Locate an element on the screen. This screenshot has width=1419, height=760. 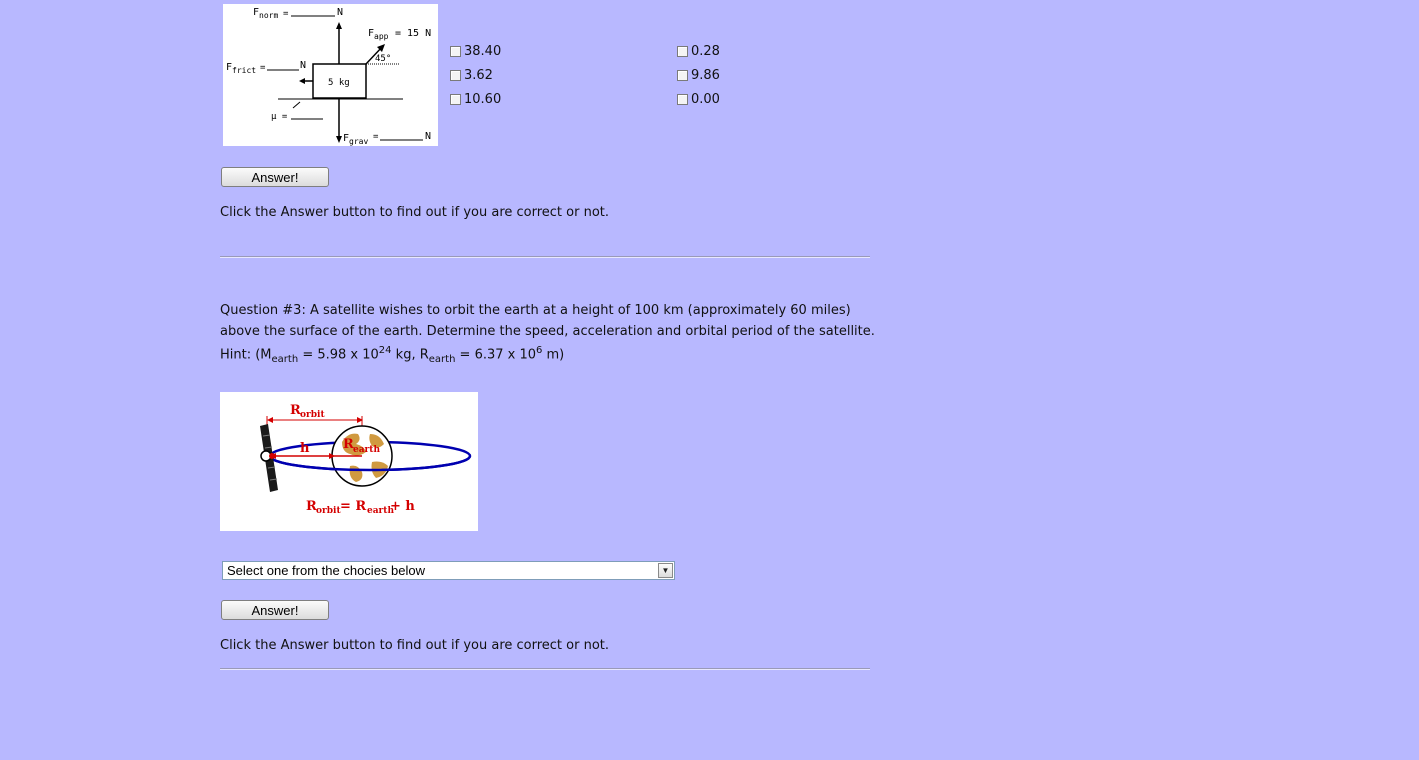
option-38-40: 38.40 is located at coordinates (475, 51).